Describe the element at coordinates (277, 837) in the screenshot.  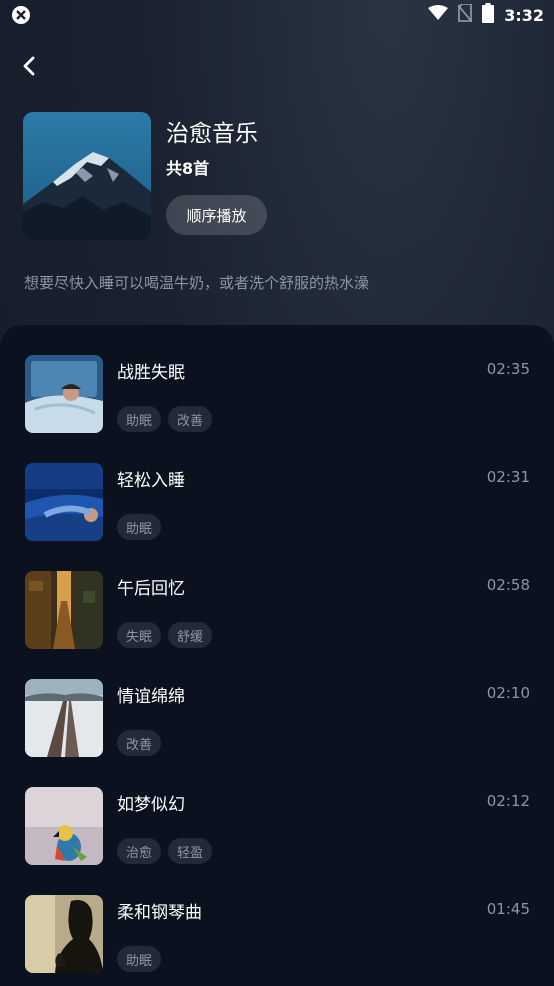
I see `track-row: 如梦似幻 02:12 治愈 轻盈` at that location.